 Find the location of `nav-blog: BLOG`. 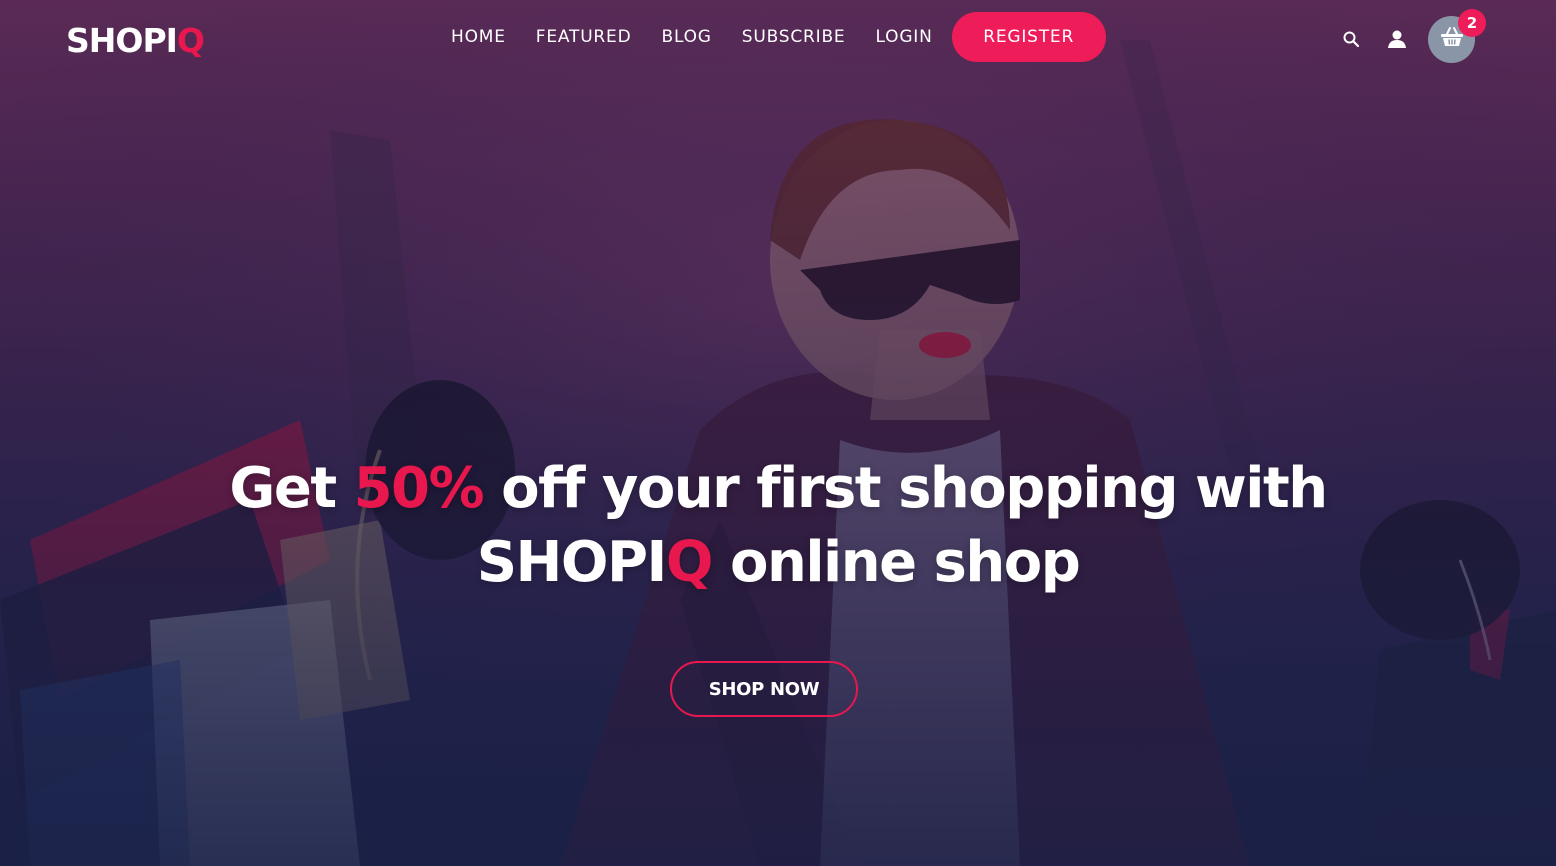

nav-blog: BLOG is located at coordinates (686, 37).